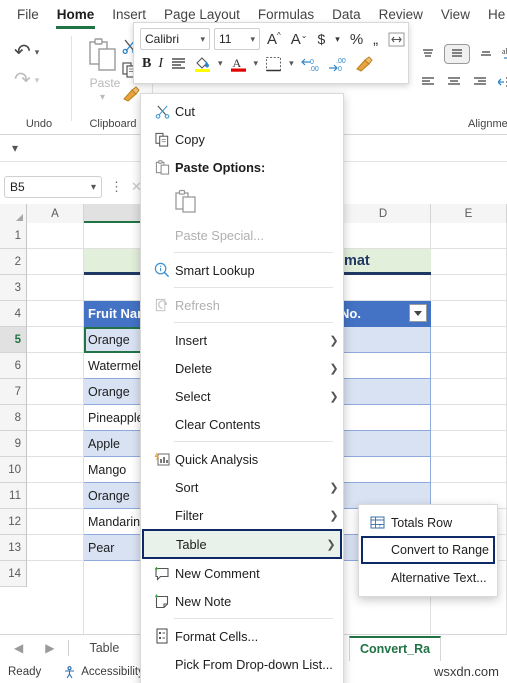 The height and width of the screenshot is (683, 507). What do you see at coordinates (242, 396) in the screenshot?
I see `menu-item-select: Select ❯` at bounding box center [242, 396].